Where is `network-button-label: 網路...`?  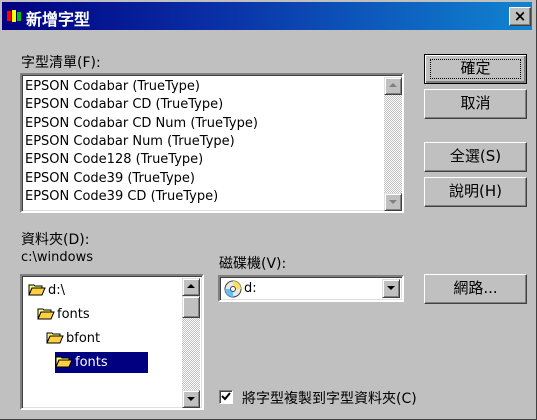 network-button-label: 網路... is located at coordinates (475, 288).